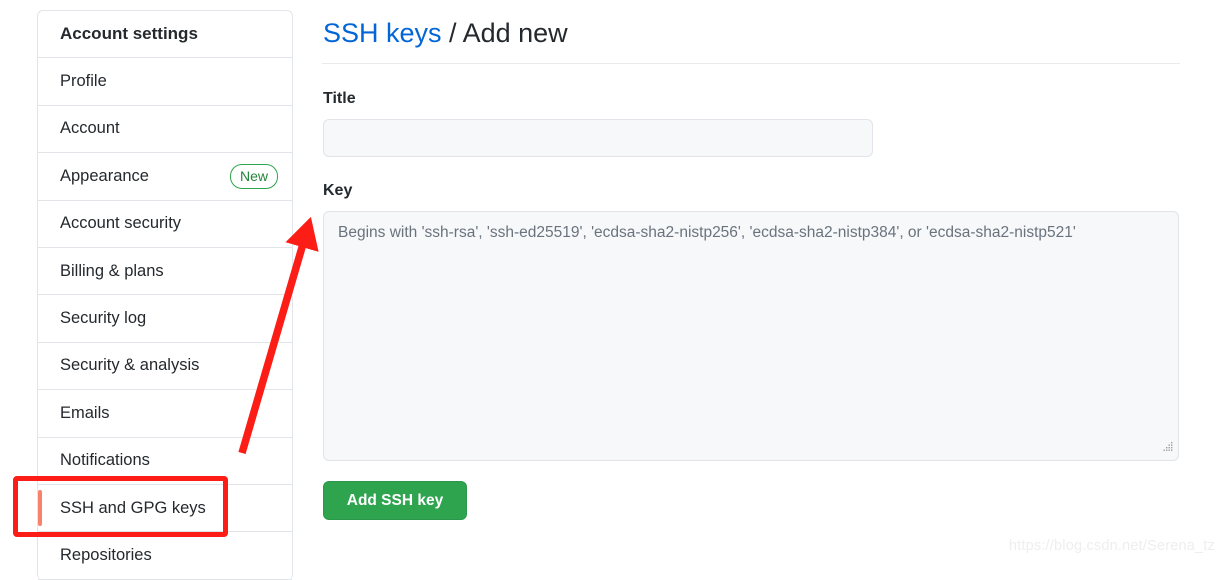 Image resolution: width=1223 pixels, height=580 pixels. Describe the element at coordinates (165, 177) in the screenshot. I see `sidebar-item-appearance: Appearance New` at that location.